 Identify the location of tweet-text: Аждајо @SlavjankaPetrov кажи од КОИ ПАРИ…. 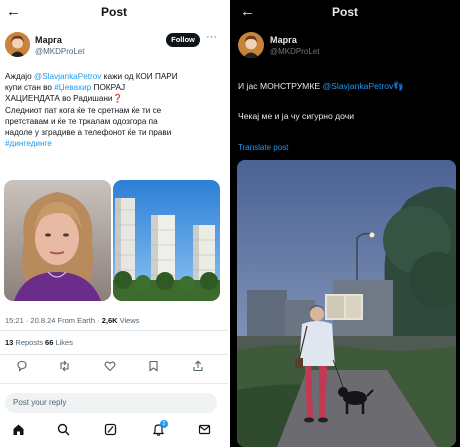
(114, 110).